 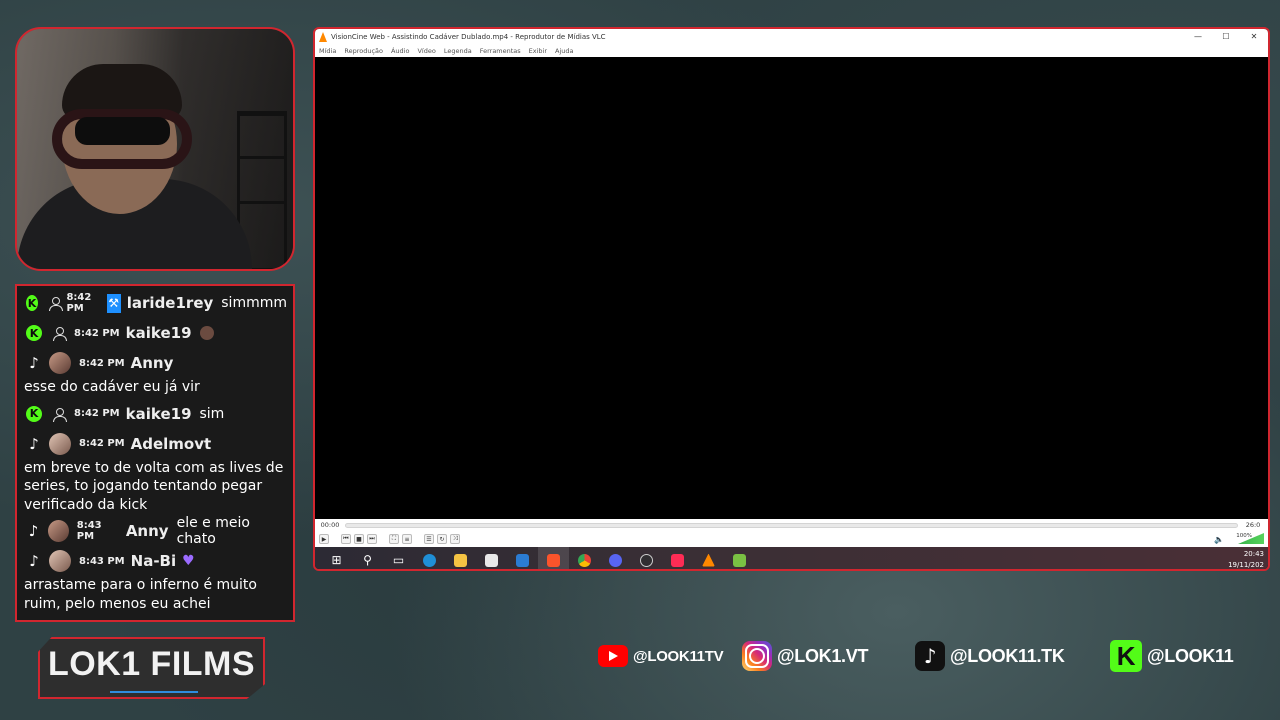 I want to click on menu-help: Ajuda, so click(x=564, y=51).